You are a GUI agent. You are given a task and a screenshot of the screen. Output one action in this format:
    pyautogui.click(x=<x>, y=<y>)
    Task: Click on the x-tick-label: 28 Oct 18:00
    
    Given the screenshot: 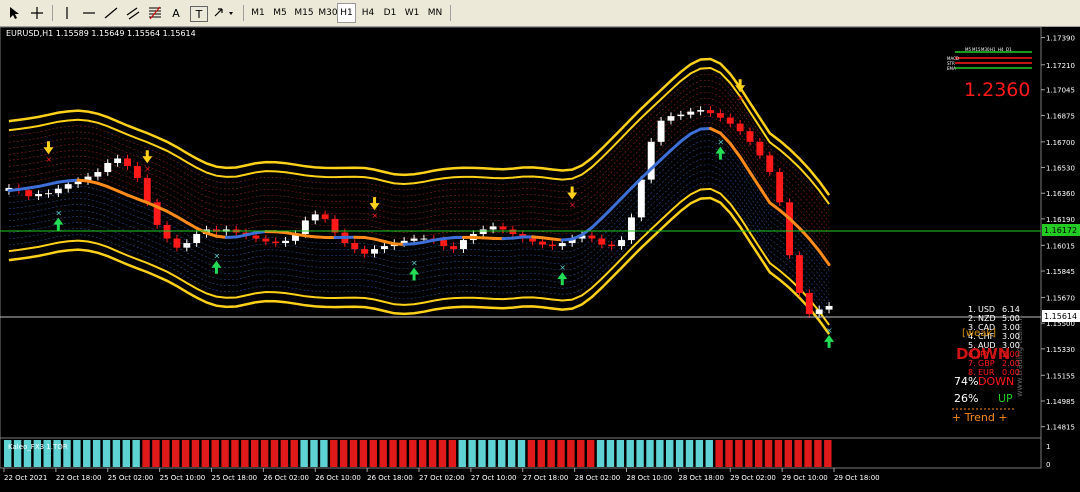 What is the action you would take?
    pyautogui.click(x=701, y=478)
    